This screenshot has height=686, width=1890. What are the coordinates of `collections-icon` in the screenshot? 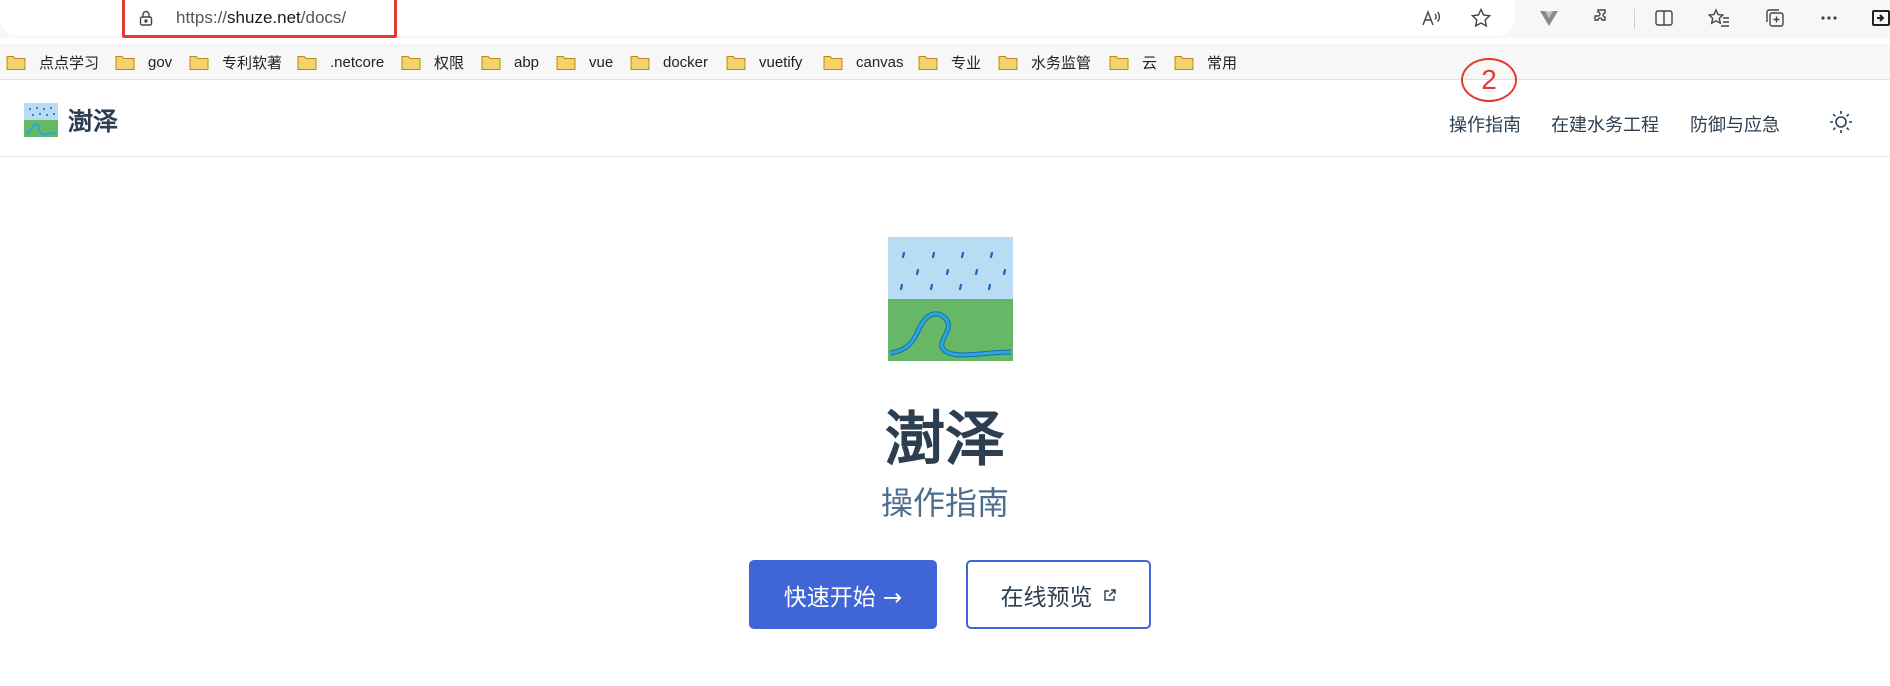 It's located at (1775, 18).